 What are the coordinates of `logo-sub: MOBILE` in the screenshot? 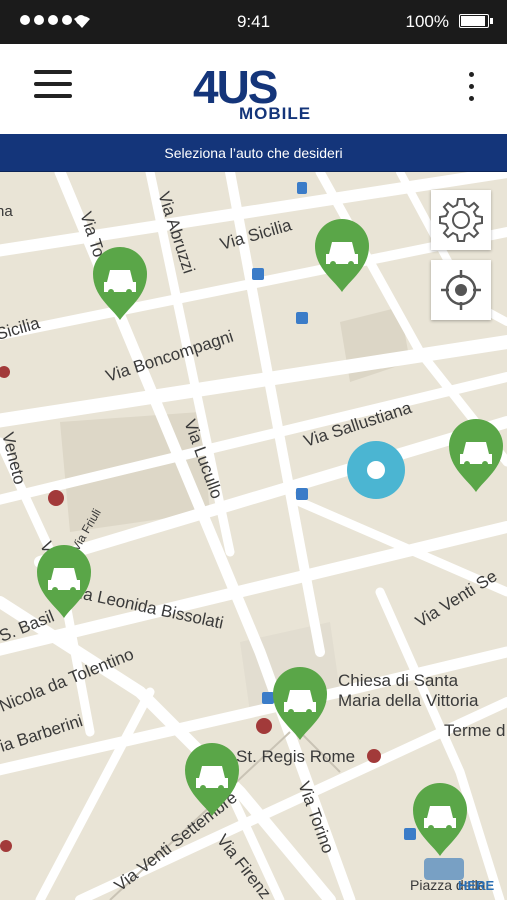 It's located at (275, 112).